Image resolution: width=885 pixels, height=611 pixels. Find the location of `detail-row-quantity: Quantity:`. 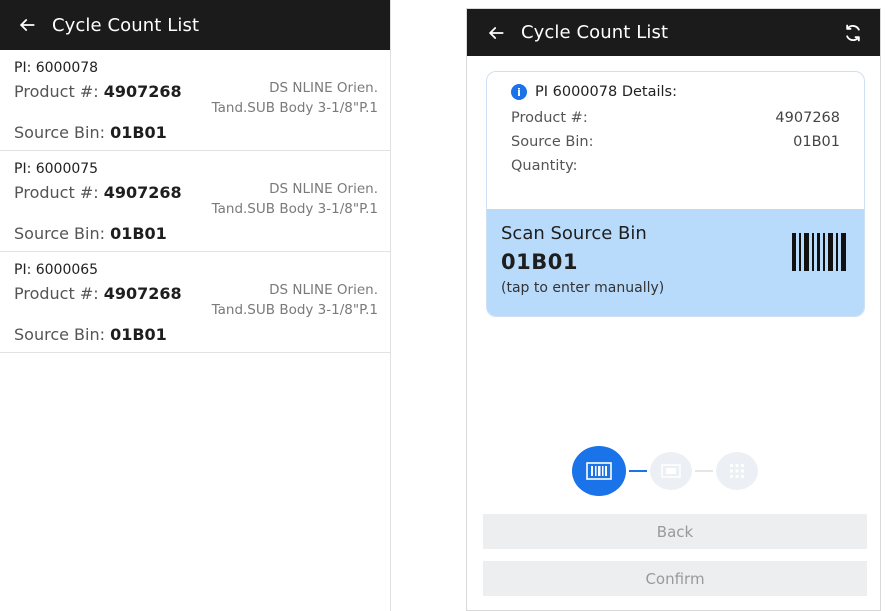

detail-row-quantity: Quantity: is located at coordinates (675, 166).